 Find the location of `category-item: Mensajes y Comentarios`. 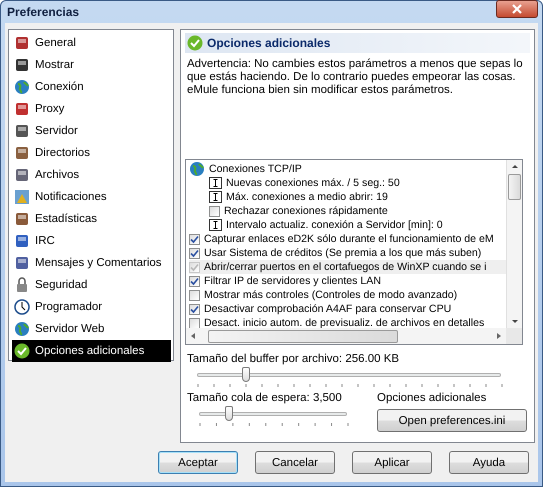

category-item: Mensajes y Comentarios is located at coordinates (91, 263).